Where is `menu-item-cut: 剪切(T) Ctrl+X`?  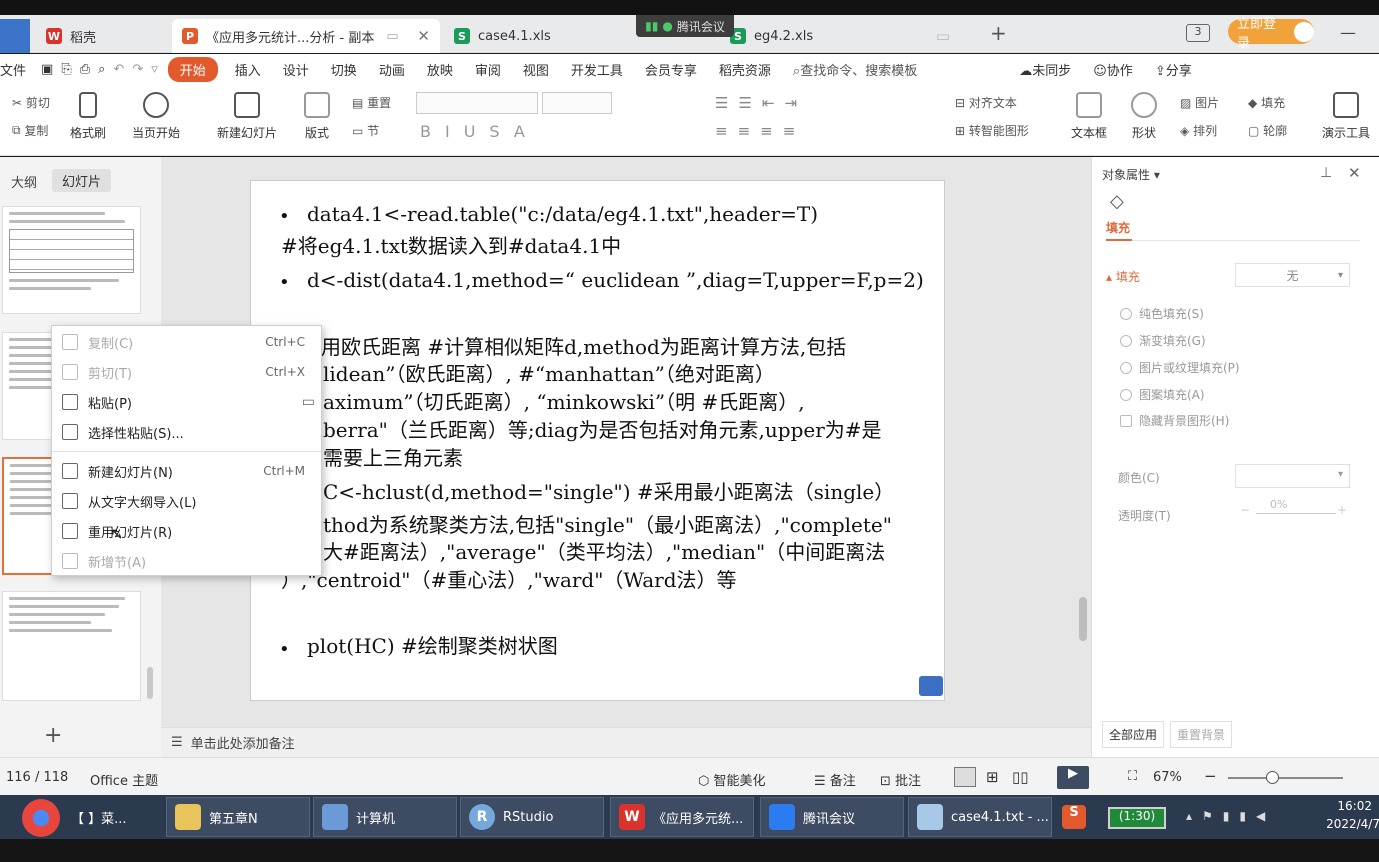
menu-item-cut: 剪切(T) Ctrl+X is located at coordinates (186, 372).